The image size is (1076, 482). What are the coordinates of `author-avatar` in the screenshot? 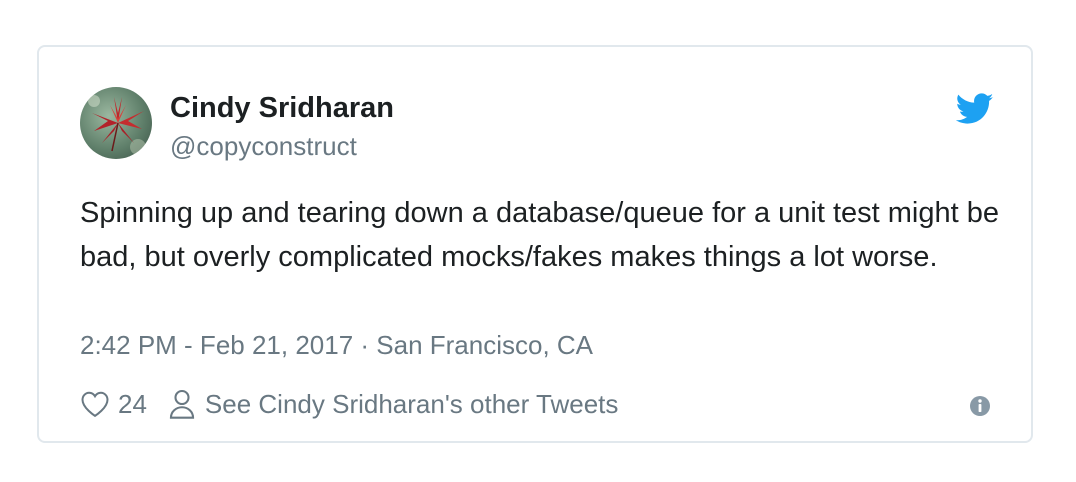 It's located at (116, 123).